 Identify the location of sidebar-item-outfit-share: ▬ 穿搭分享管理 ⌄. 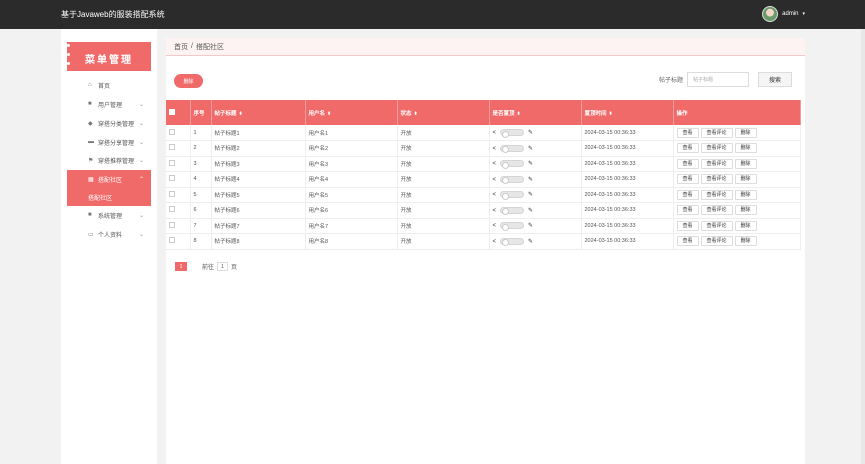
(109, 142).